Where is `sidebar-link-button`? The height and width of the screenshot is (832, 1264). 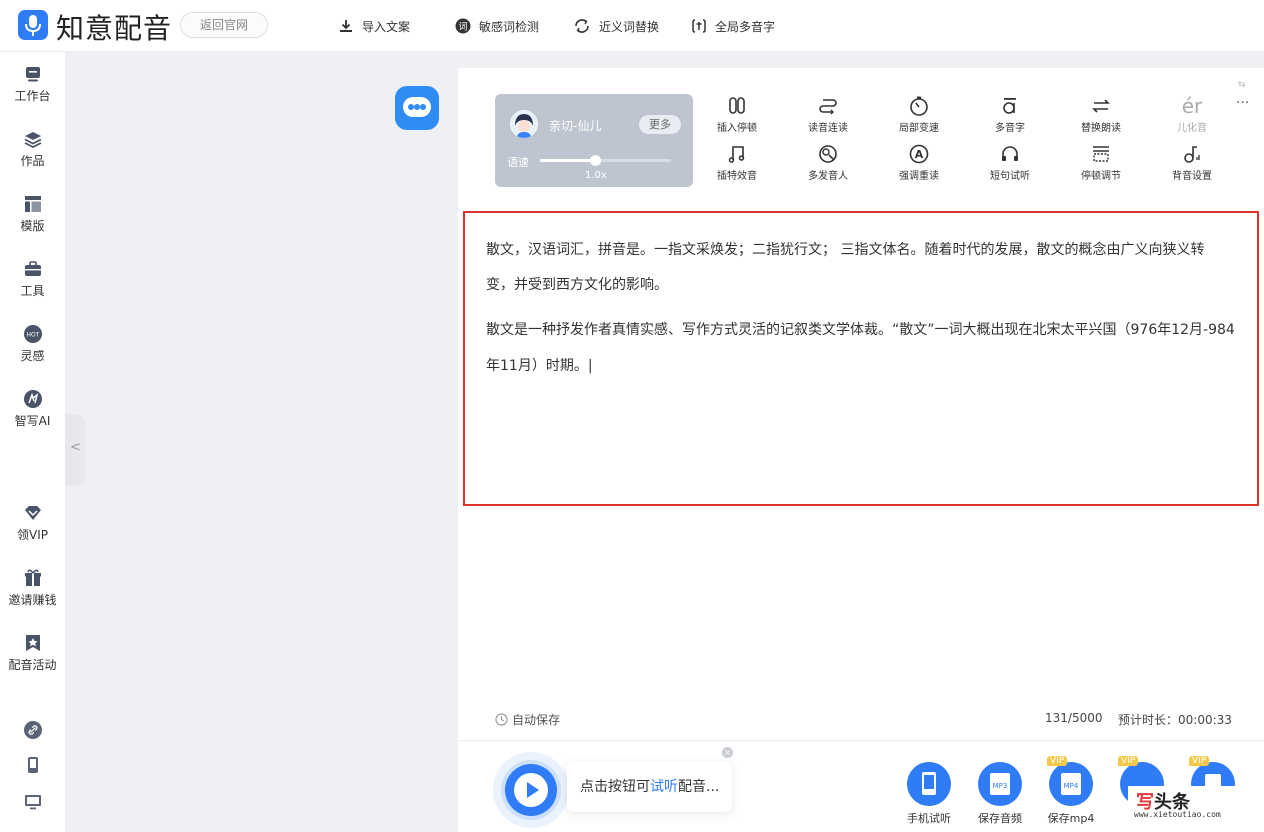
sidebar-link-button is located at coordinates (32, 731).